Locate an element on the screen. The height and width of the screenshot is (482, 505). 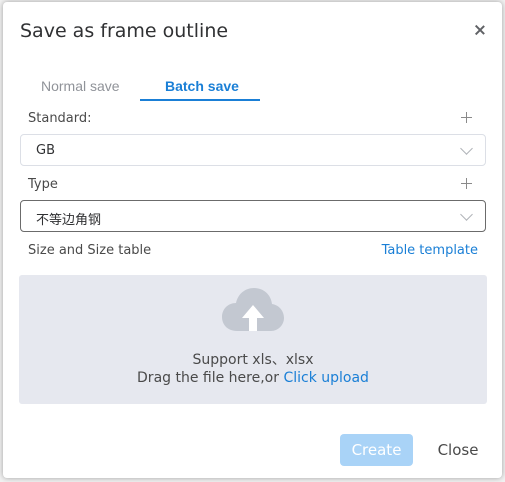
add-type-plus-icon is located at coordinates (466, 183).